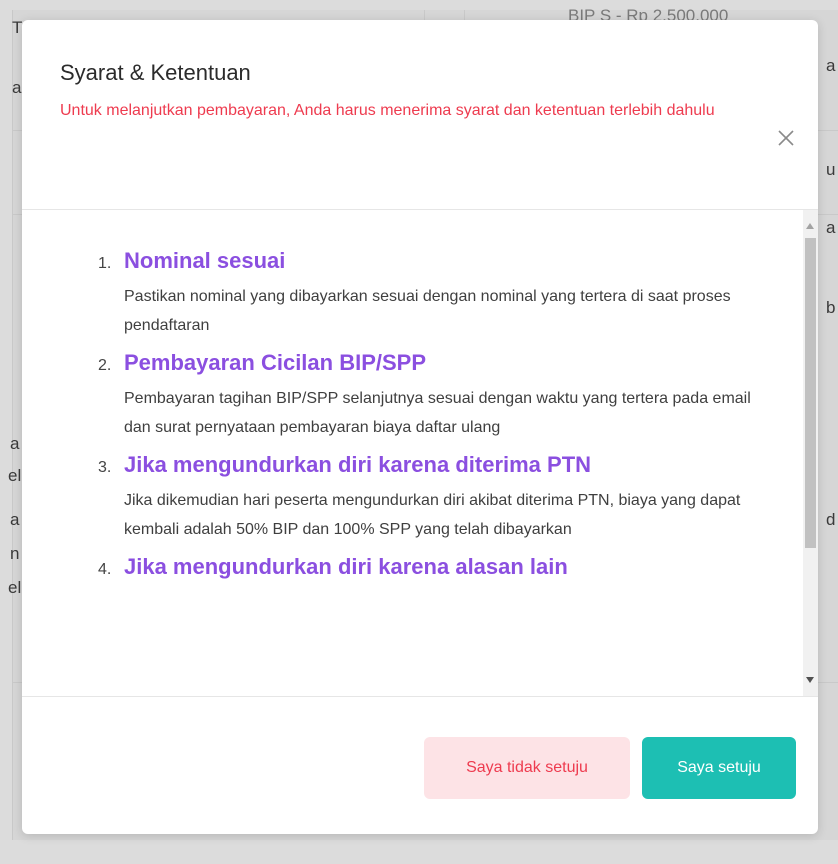 This screenshot has width=838, height=864. Describe the element at coordinates (105, 467) in the screenshot. I see `term-number: 3.` at that location.